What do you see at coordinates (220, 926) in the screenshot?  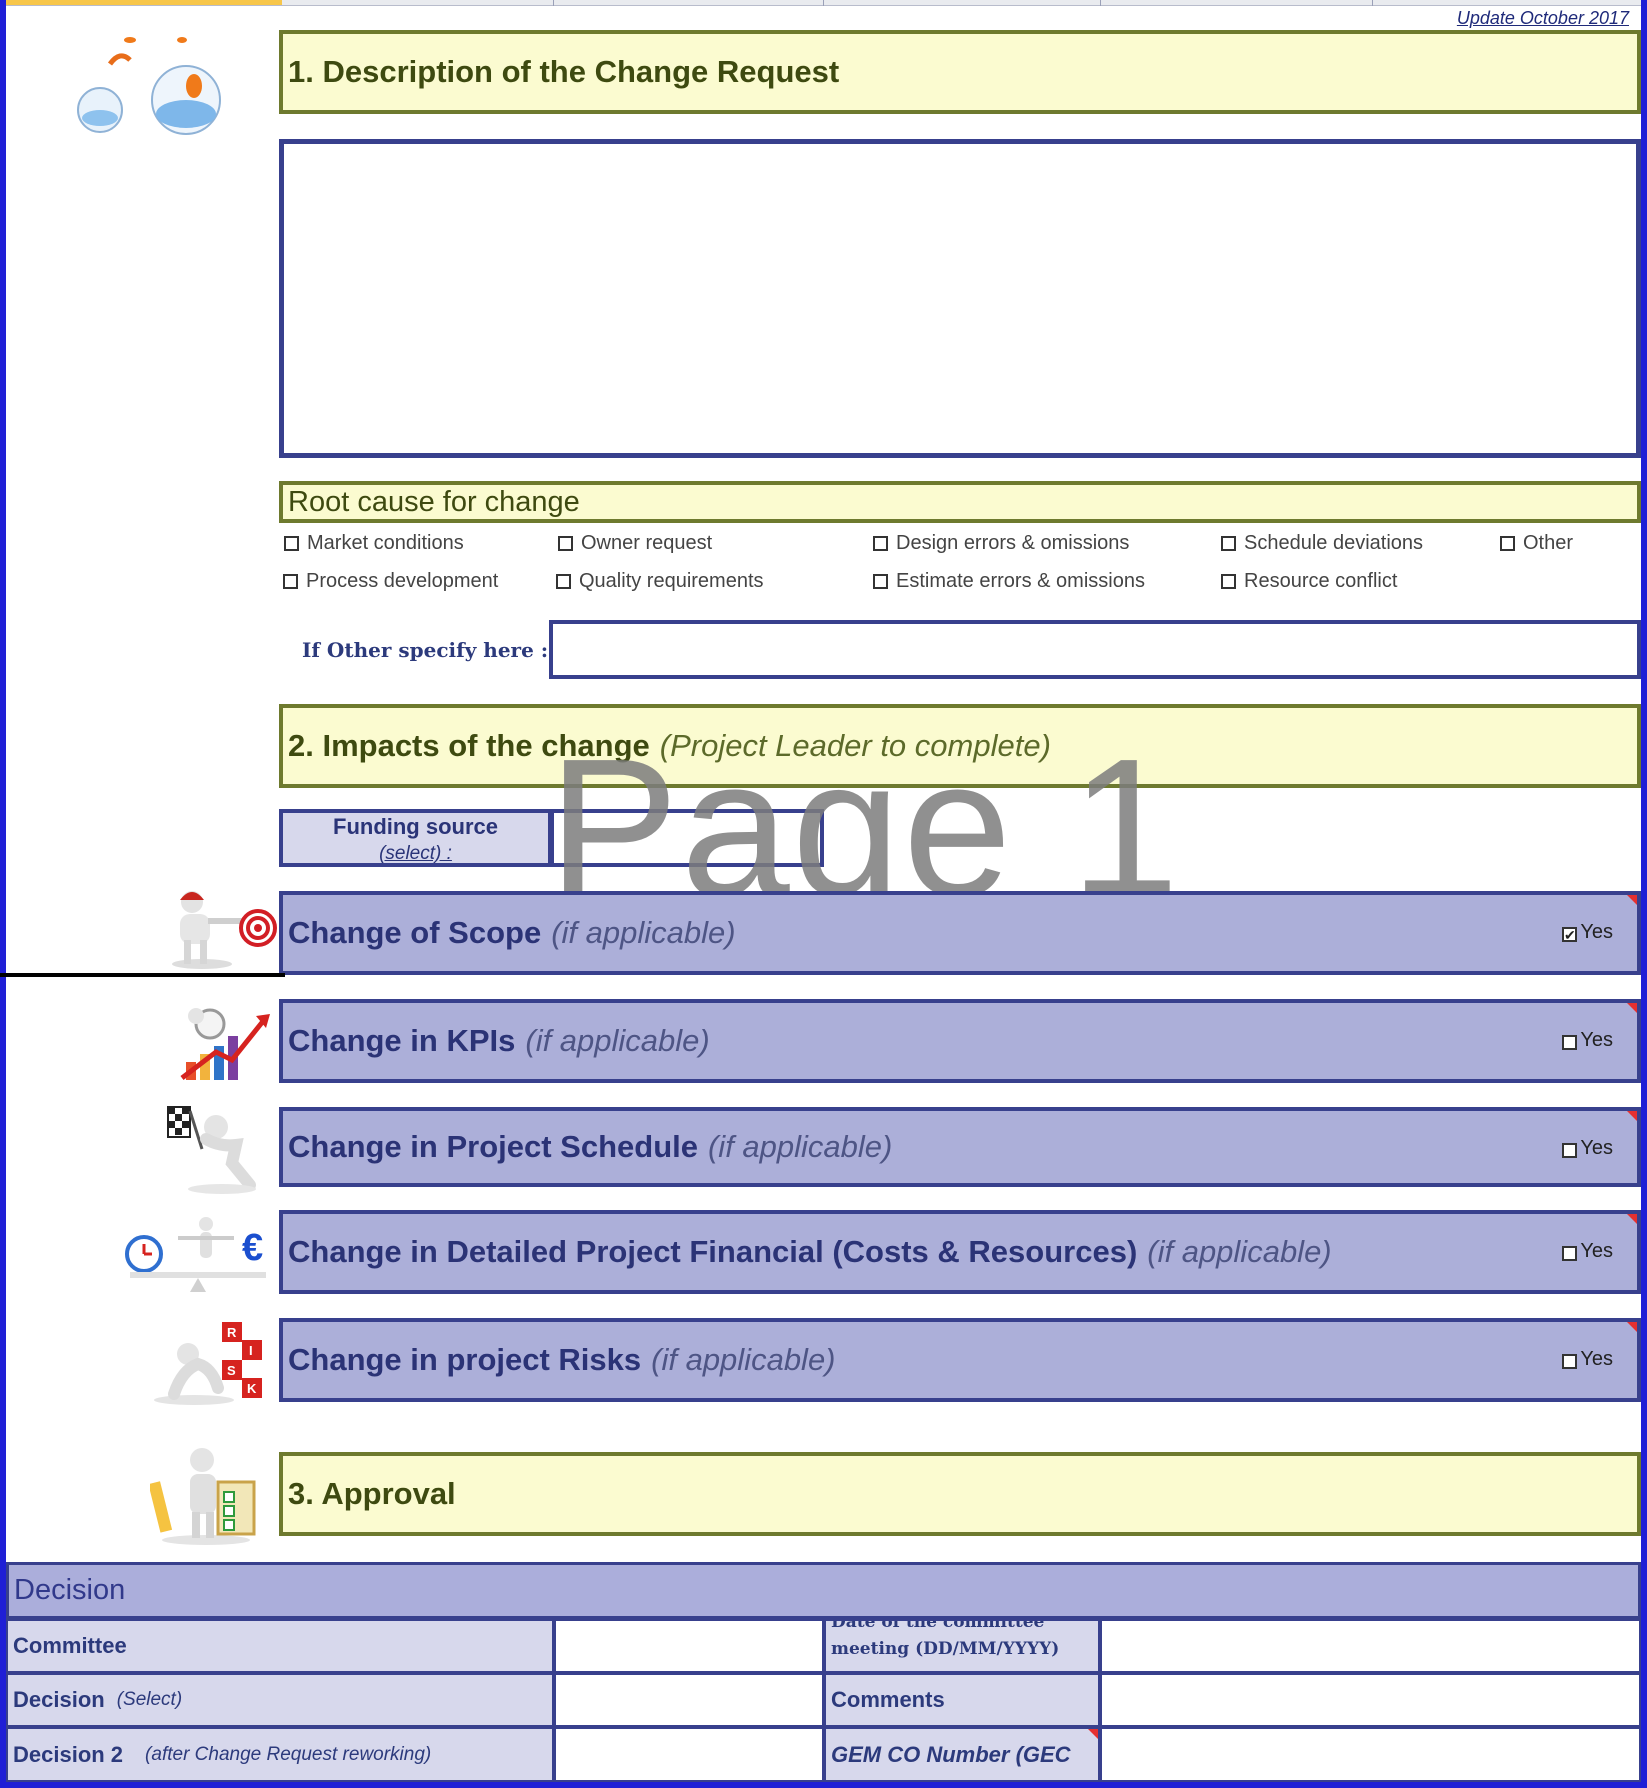 I see `scope-target-icon` at bounding box center [220, 926].